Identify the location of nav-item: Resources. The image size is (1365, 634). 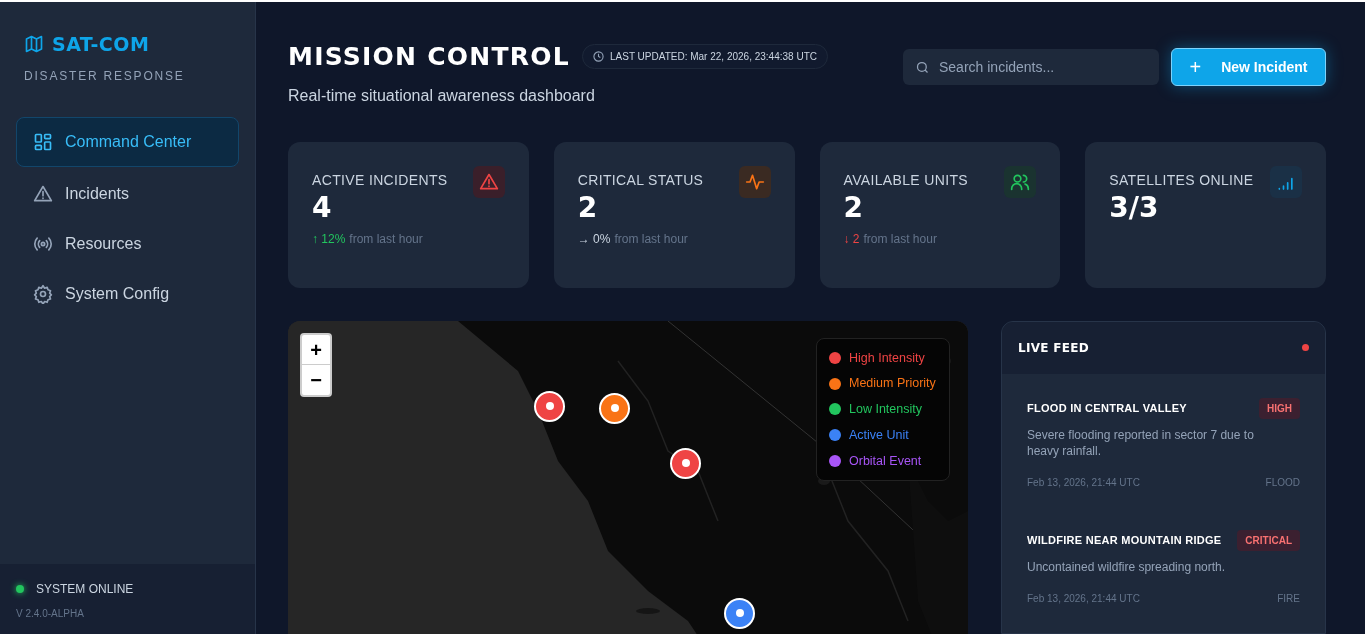
(127, 243).